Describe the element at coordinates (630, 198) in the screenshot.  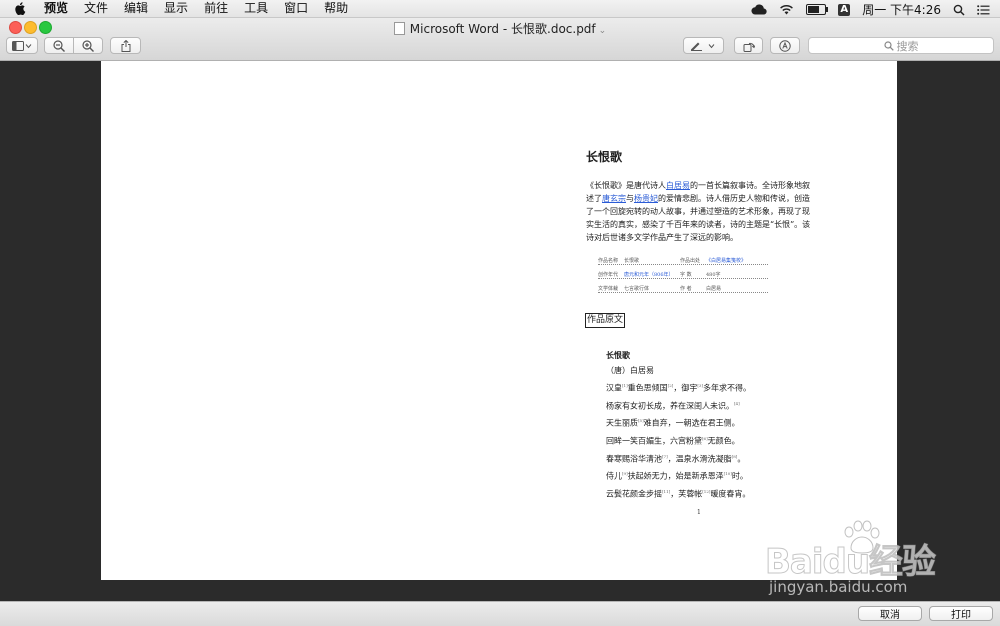
I see `intro-text: 与` at that location.